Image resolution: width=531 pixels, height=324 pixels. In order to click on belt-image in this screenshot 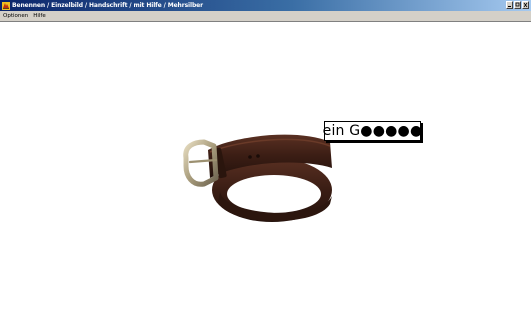, I will do `click(257, 178)`.